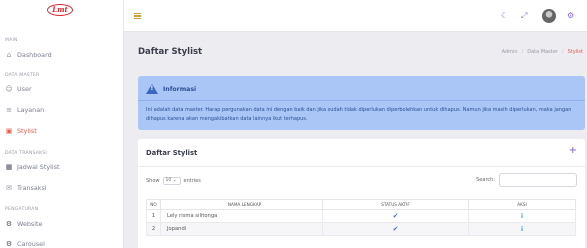 This screenshot has height=248, width=587. Describe the element at coordinates (9, 89) in the screenshot. I see `users-icon: ☺` at that location.